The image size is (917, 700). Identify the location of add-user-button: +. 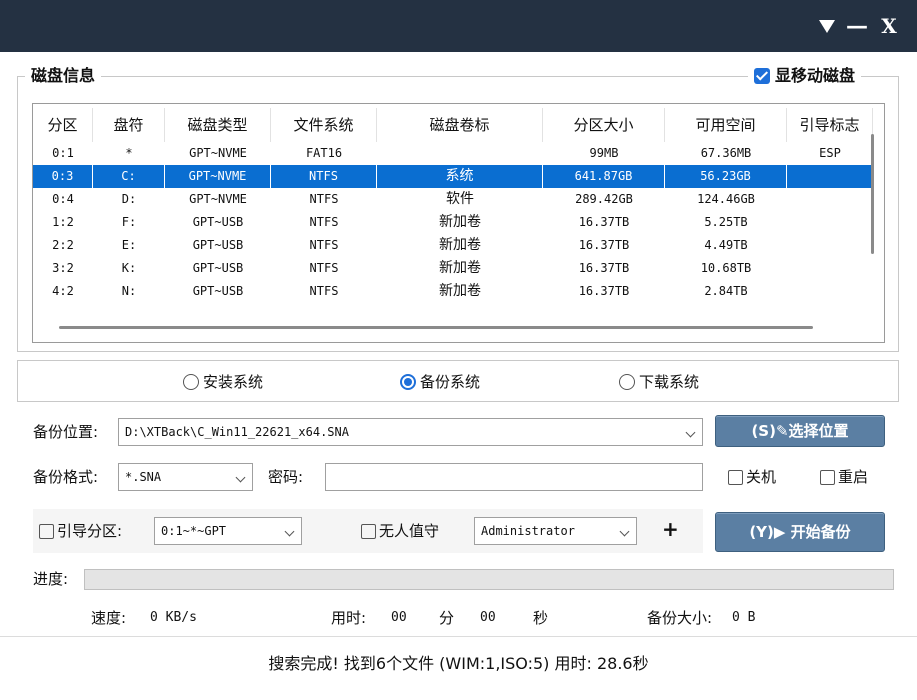
(670, 529).